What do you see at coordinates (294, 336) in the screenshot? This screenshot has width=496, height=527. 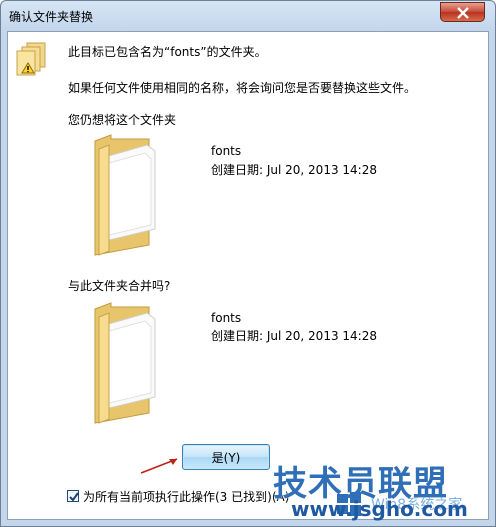 I see `source-folder-created: 创建日期: Jul 20, 2013 14:28` at bounding box center [294, 336].